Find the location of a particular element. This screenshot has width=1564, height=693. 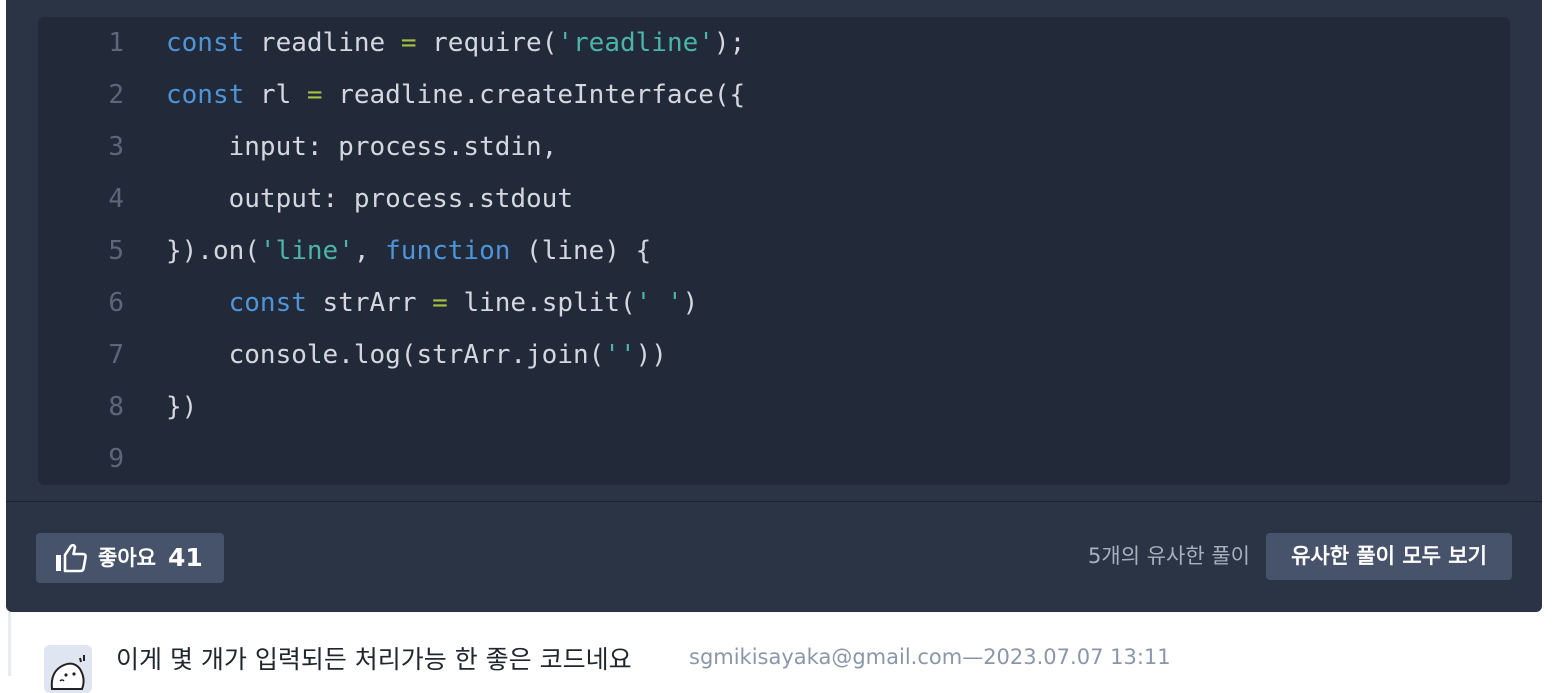

code-token: , is located at coordinates (369, 251).